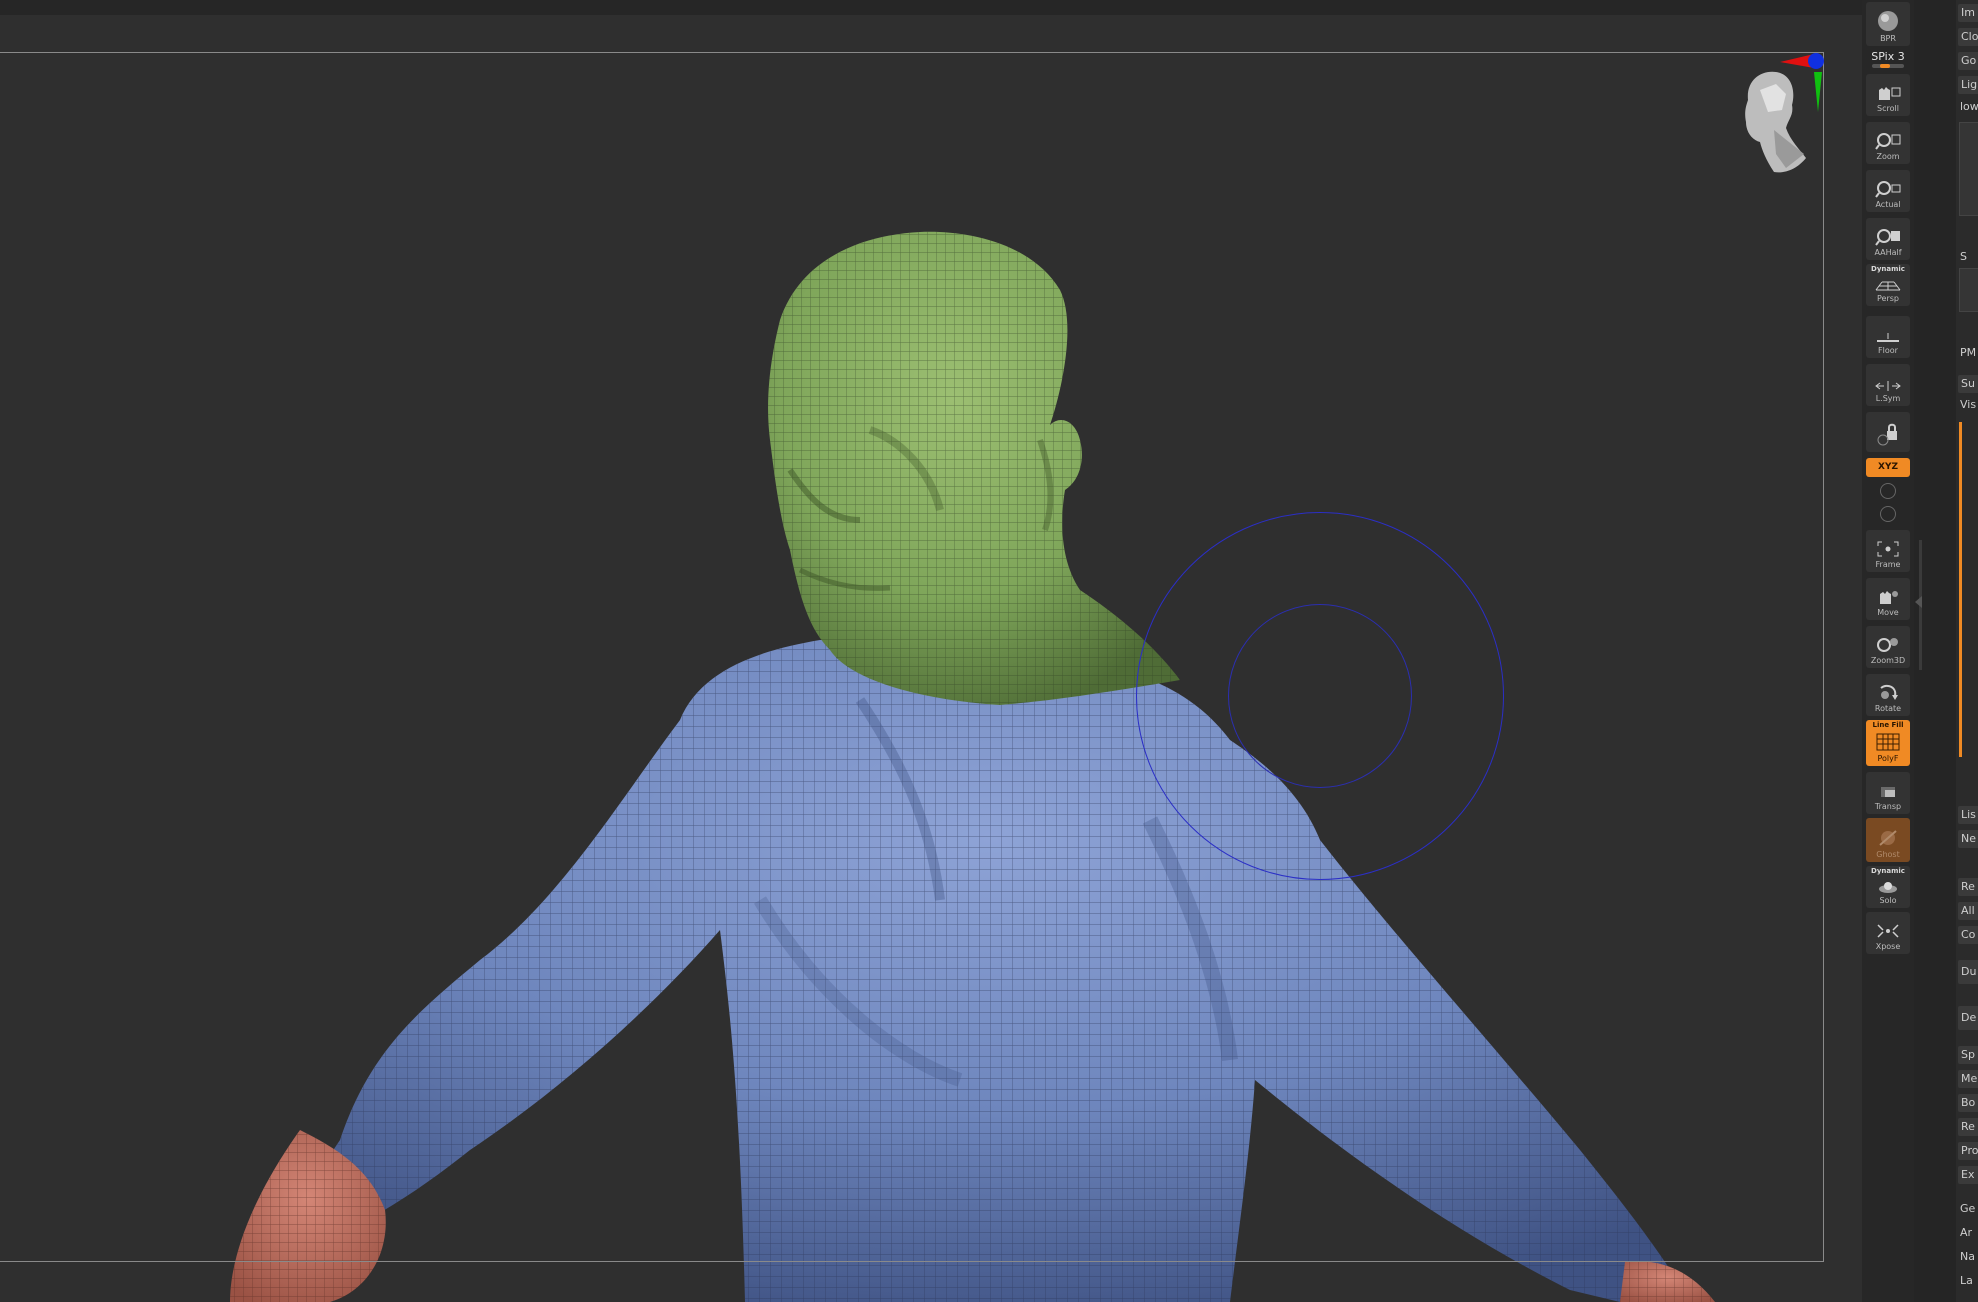  What do you see at coordinates (1888, 612) in the screenshot?
I see `move-label: Move` at bounding box center [1888, 612].